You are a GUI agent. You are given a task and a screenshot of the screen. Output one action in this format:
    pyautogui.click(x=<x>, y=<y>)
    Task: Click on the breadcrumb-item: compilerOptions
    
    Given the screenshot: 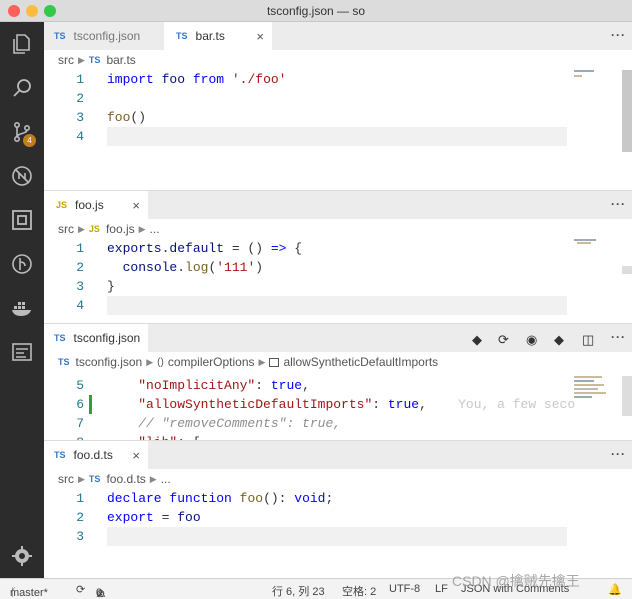 What is the action you would take?
    pyautogui.click(x=211, y=362)
    